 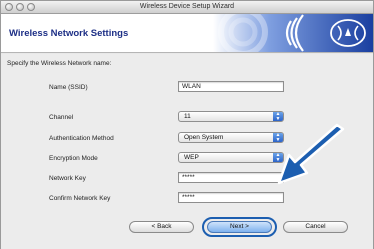 What do you see at coordinates (68, 87) in the screenshot?
I see `ssid-label: Name (SSID)` at bounding box center [68, 87].